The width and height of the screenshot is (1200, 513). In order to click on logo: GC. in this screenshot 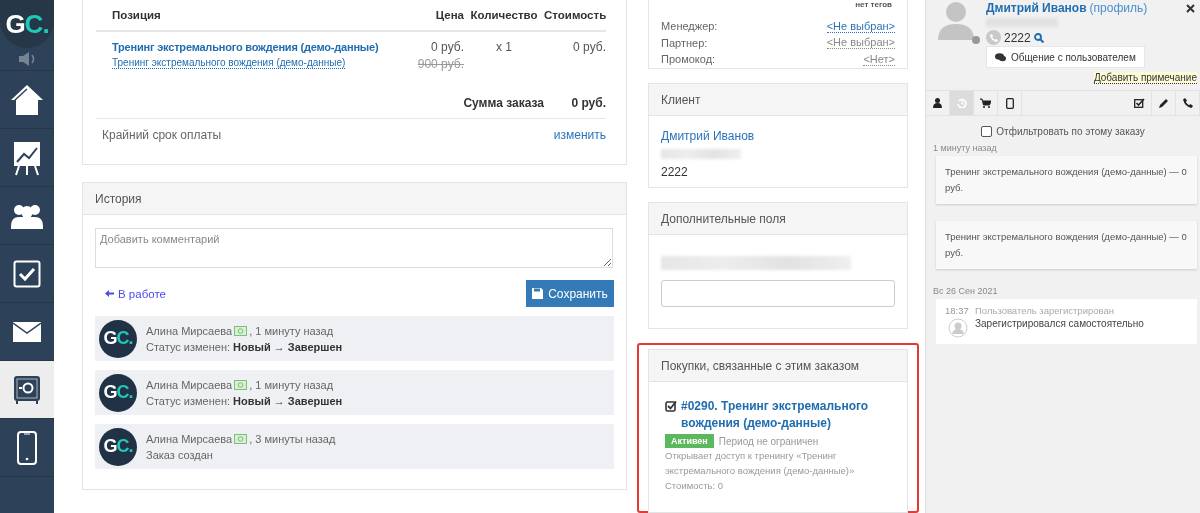, I will do `click(27, 24)`.